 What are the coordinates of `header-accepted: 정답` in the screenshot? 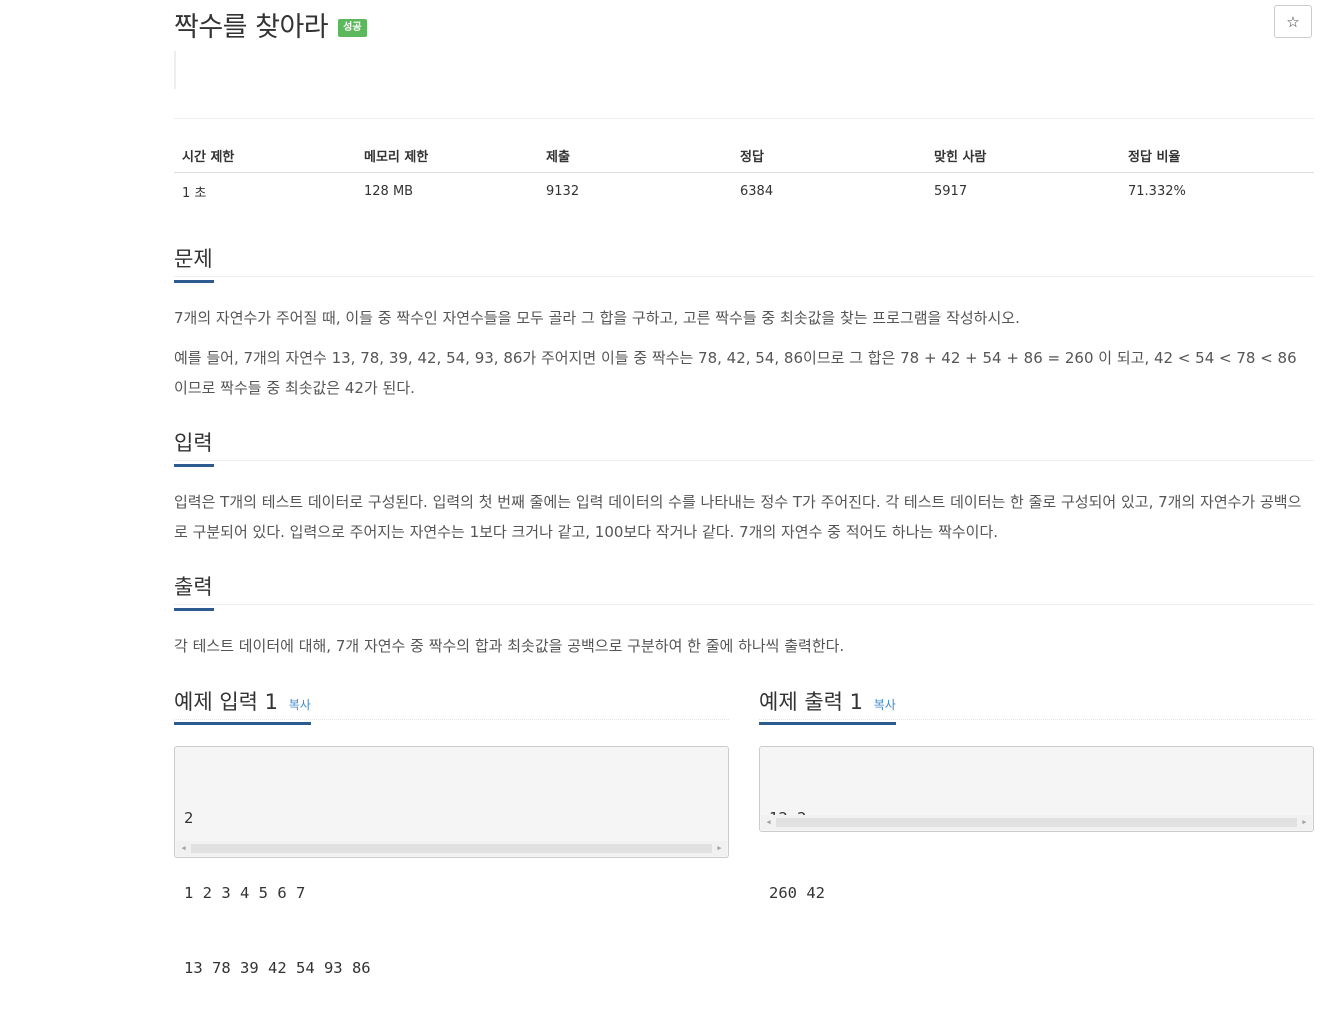 It's located at (829, 155).